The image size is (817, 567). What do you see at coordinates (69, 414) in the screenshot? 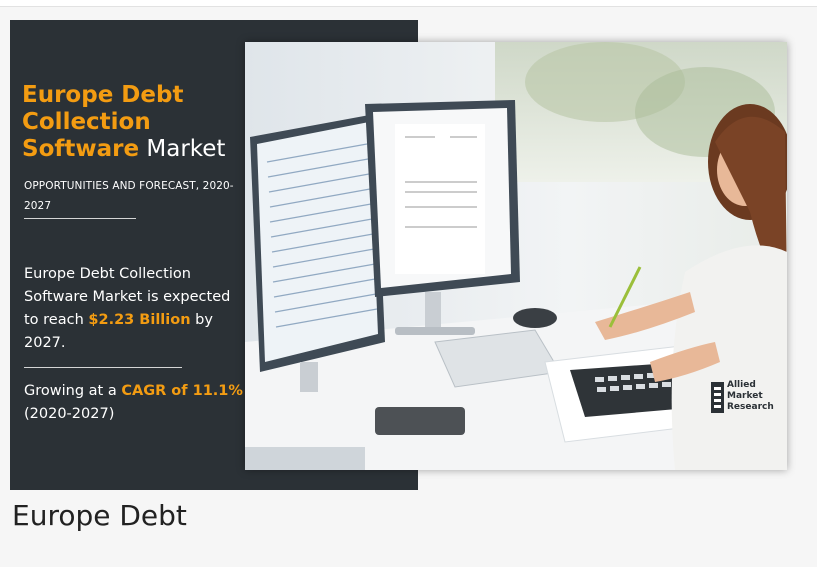
I see `growth-suffix: (2020-2027)` at bounding box center [69, 414].